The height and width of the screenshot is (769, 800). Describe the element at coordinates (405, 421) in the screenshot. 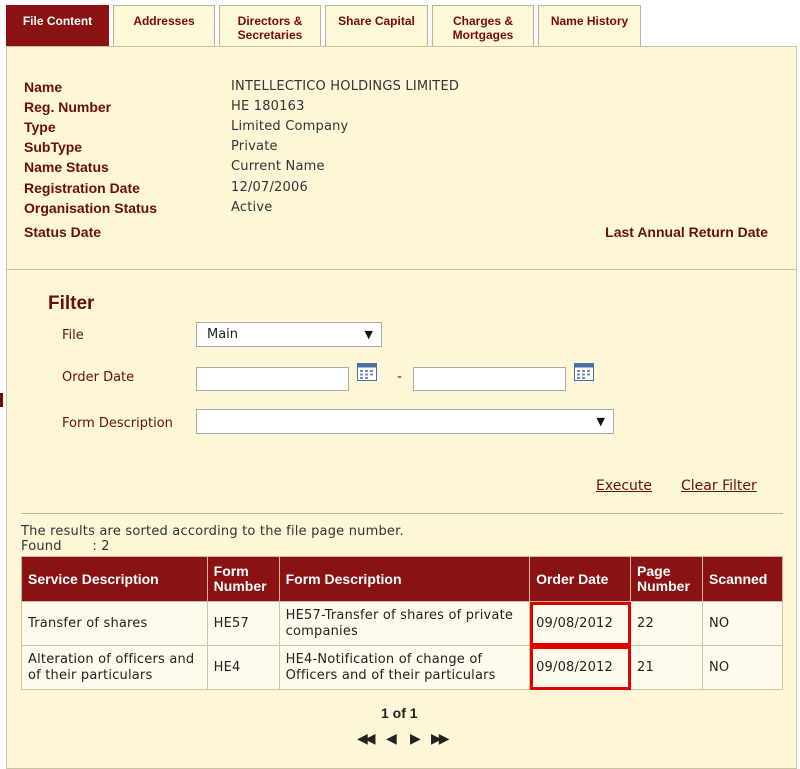

I see `form-description-select: ▼` at that location.